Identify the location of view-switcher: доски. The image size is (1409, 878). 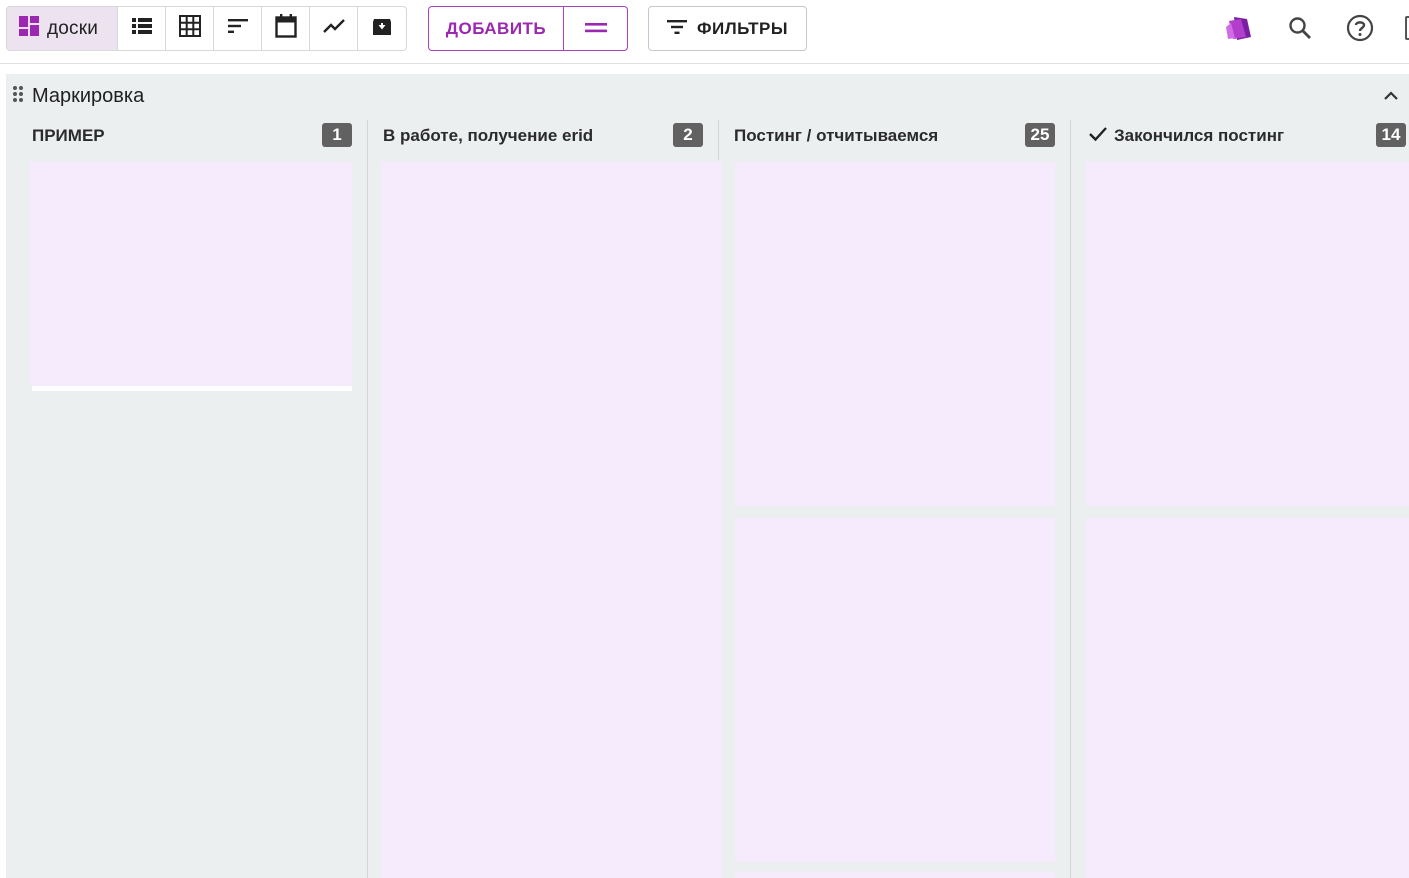
(206, 28).